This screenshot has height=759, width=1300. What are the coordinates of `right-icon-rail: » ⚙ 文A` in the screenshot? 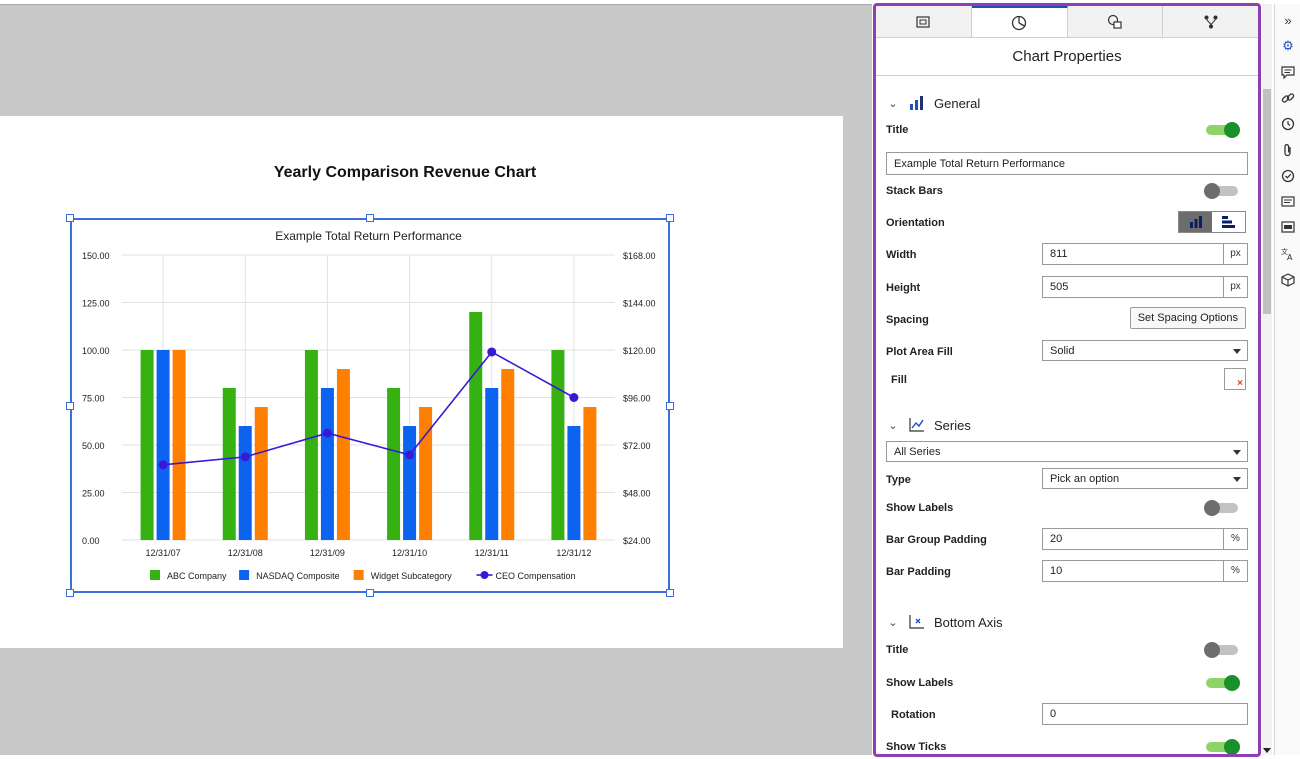 It's located at (1287, 379).